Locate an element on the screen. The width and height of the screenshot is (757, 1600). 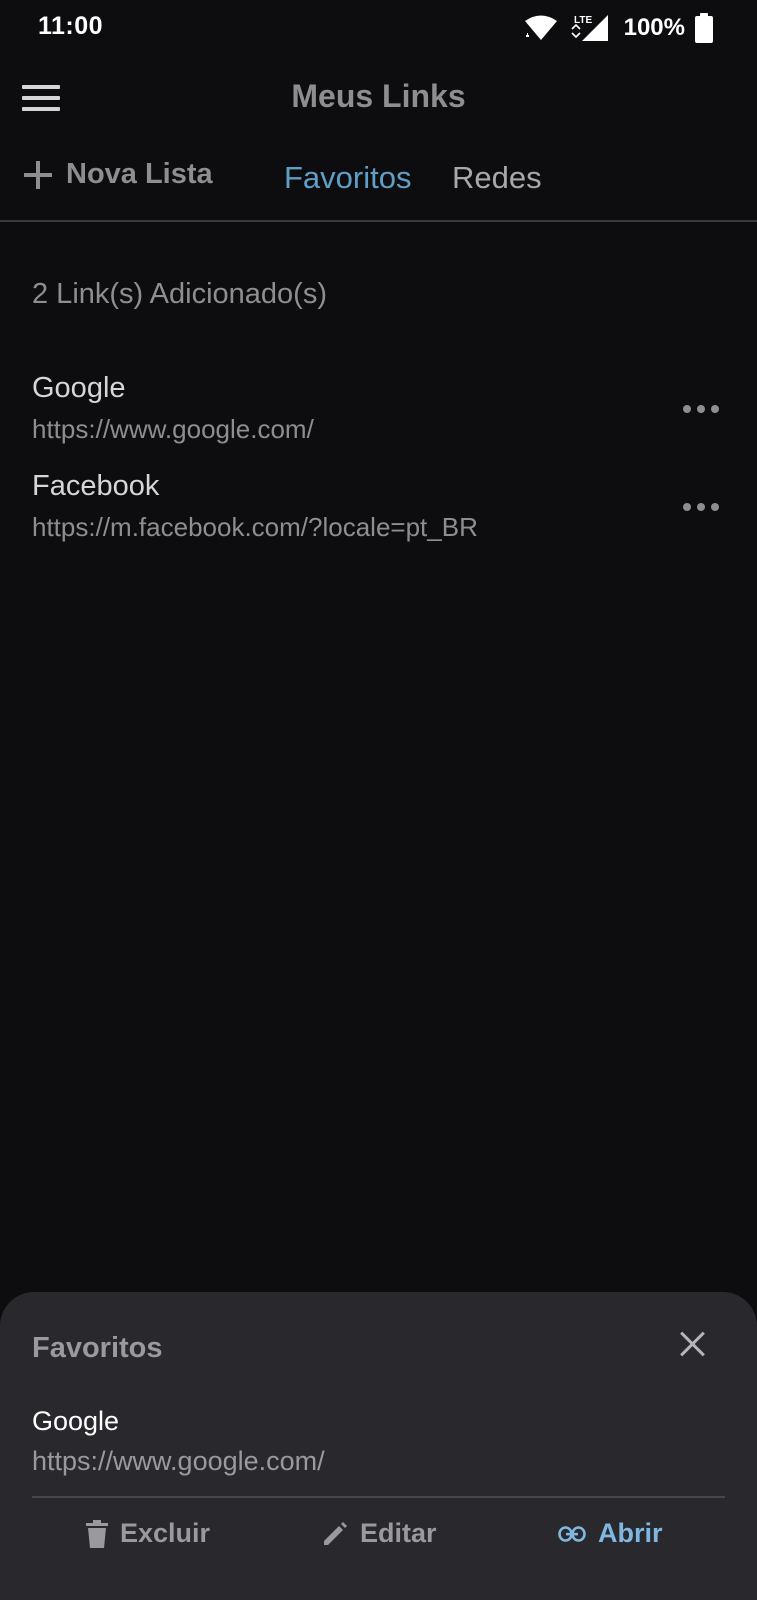
tab-favoritos: Favoritos is located at coordinates (347, 178).